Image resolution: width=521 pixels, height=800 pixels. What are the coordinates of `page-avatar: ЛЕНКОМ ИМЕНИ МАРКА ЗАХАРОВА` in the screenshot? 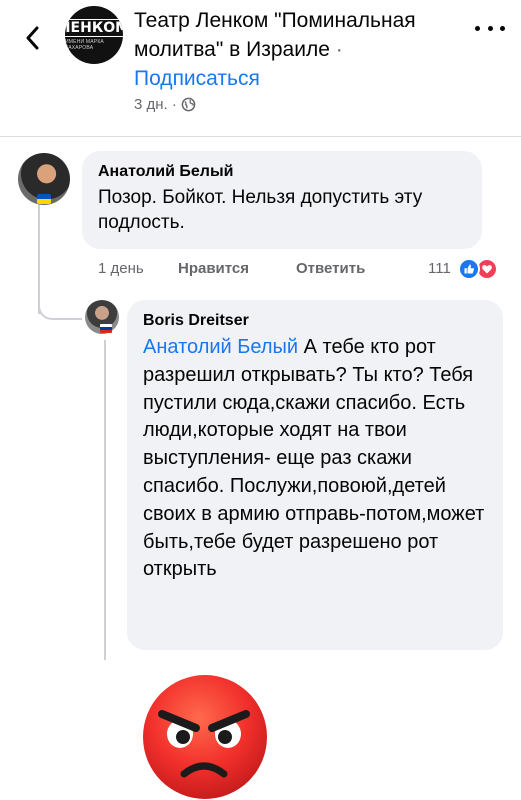 It's located at (94, 35).